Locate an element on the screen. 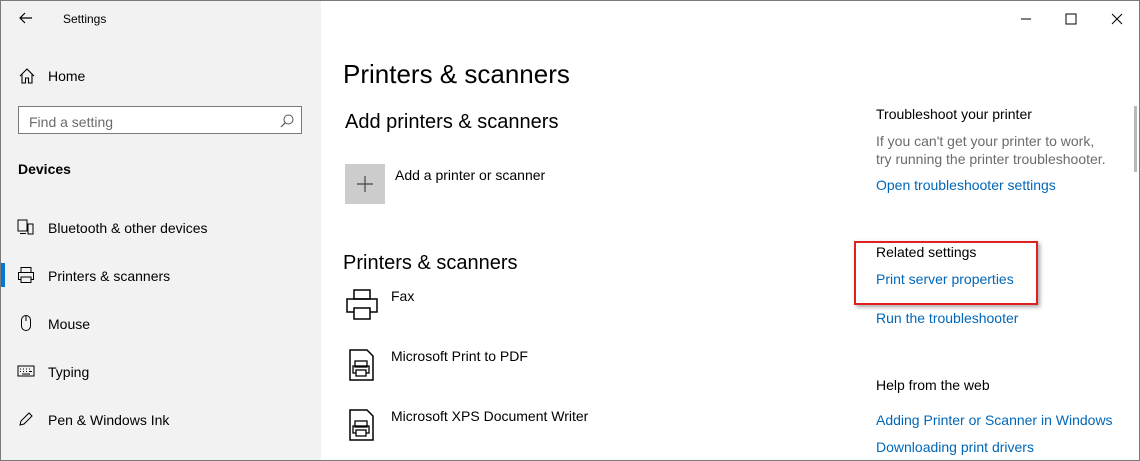  sidebar-item-label: Pen & Windows Ink is located at coordinates (109, 420).